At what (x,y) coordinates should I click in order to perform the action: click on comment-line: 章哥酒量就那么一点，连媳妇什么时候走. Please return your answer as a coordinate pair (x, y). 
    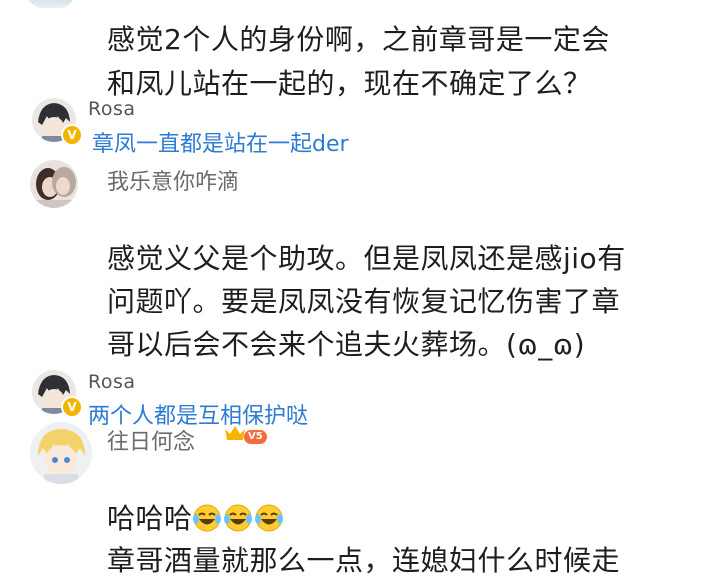
    Looking at the image, I should click on (364, 560).